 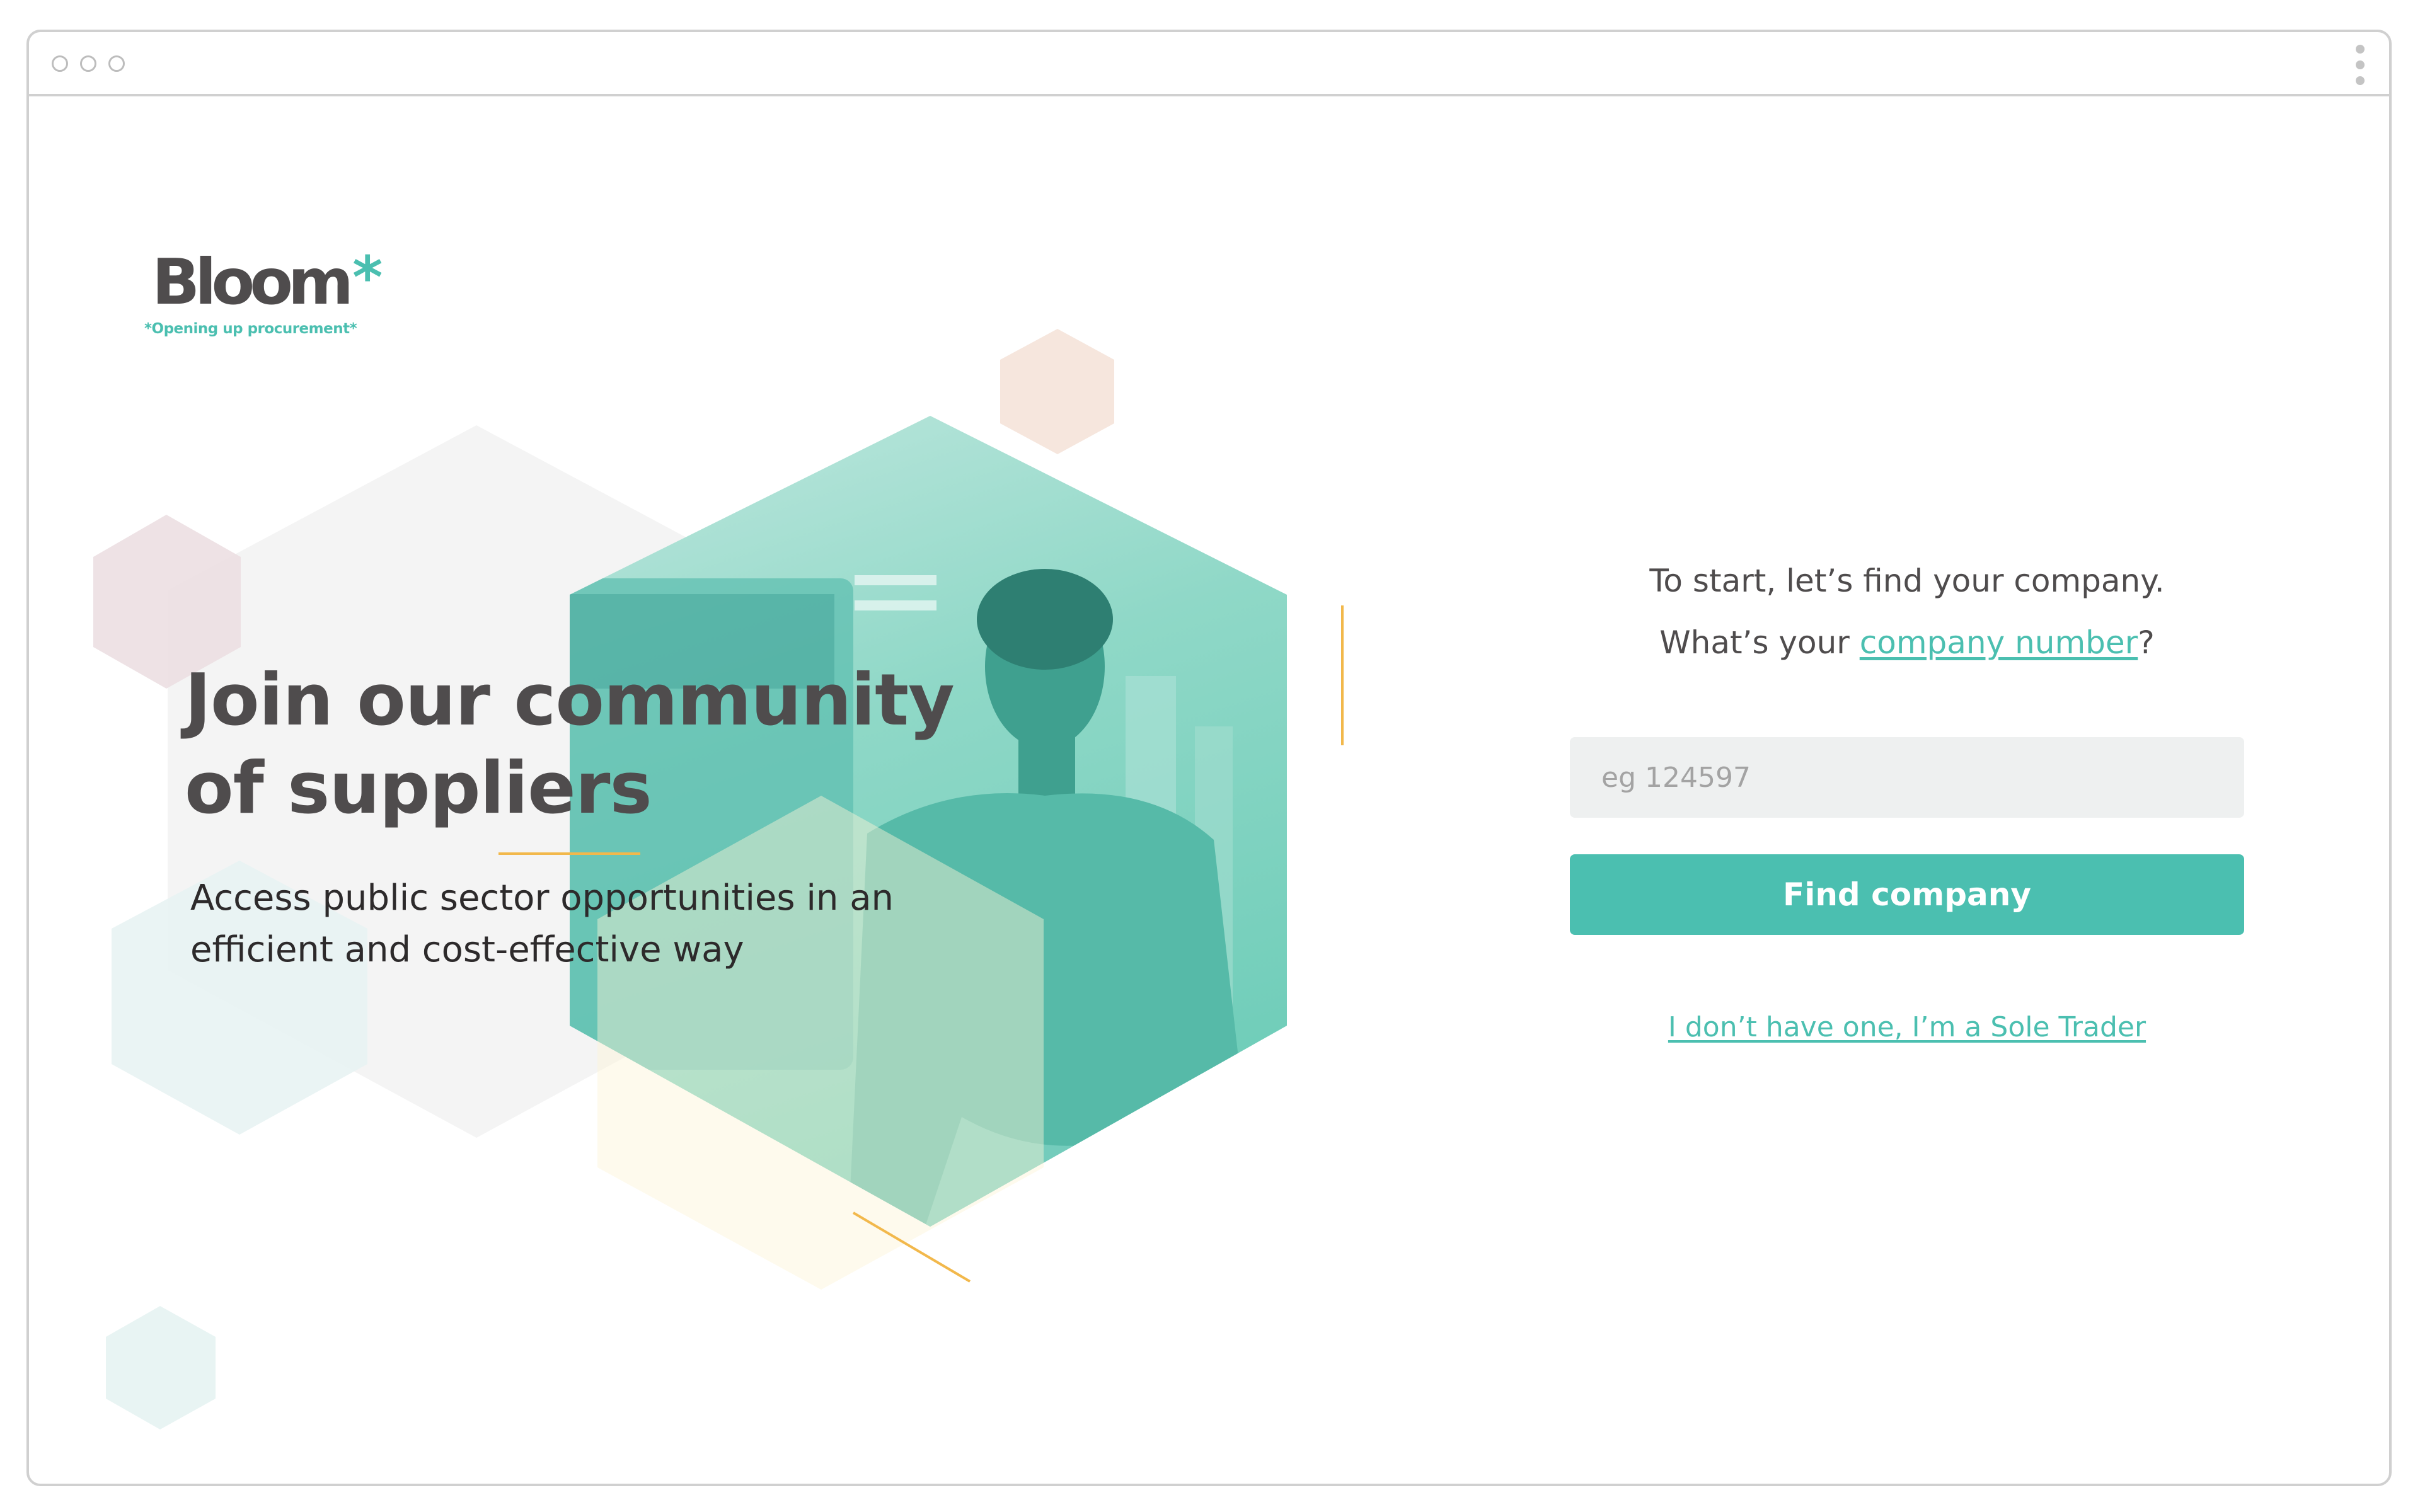 I want to click on logo-wordmark: Bloom, so click(x=253, y=282).